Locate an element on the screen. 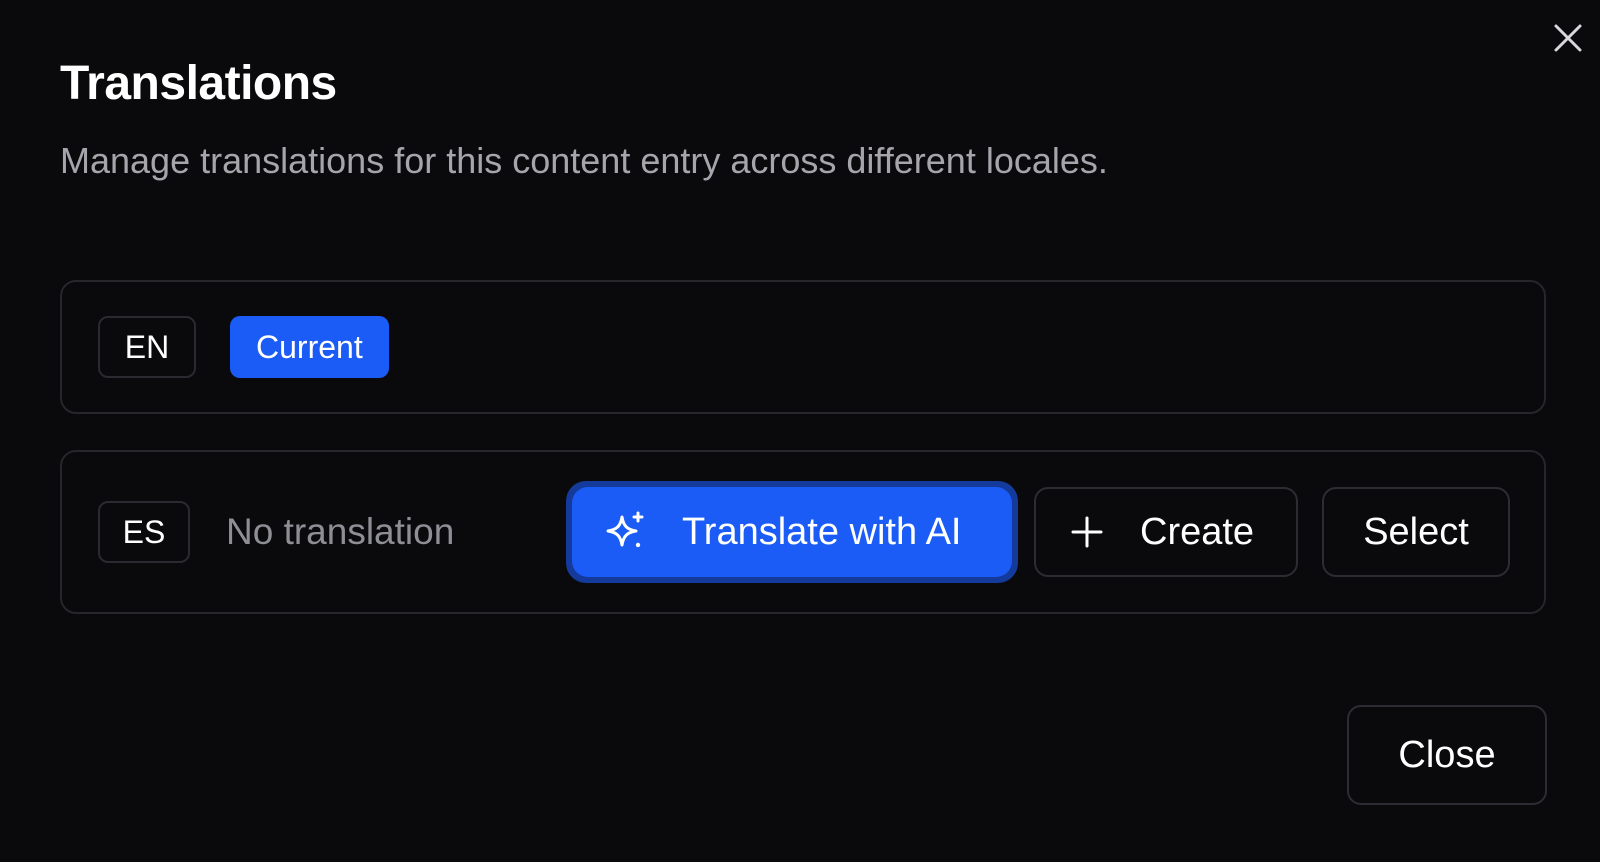  close-icon is located at coordinates (1568, 38).